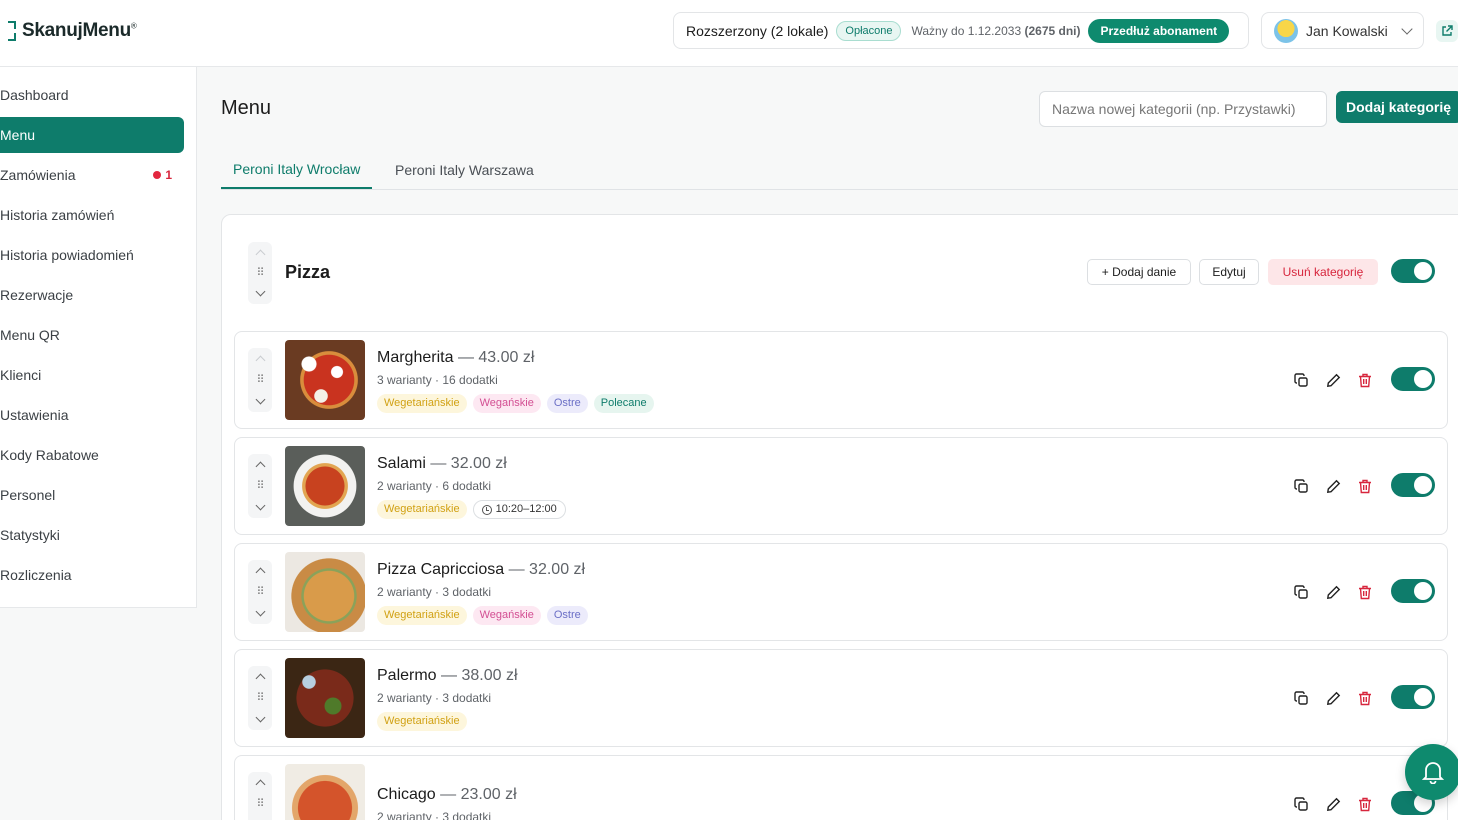 This screenshot has width=1458, height=820. Describe the element at coordinates (479, 675) in the screenshot. I see `dish-price: — 38.00 zł` at that location.